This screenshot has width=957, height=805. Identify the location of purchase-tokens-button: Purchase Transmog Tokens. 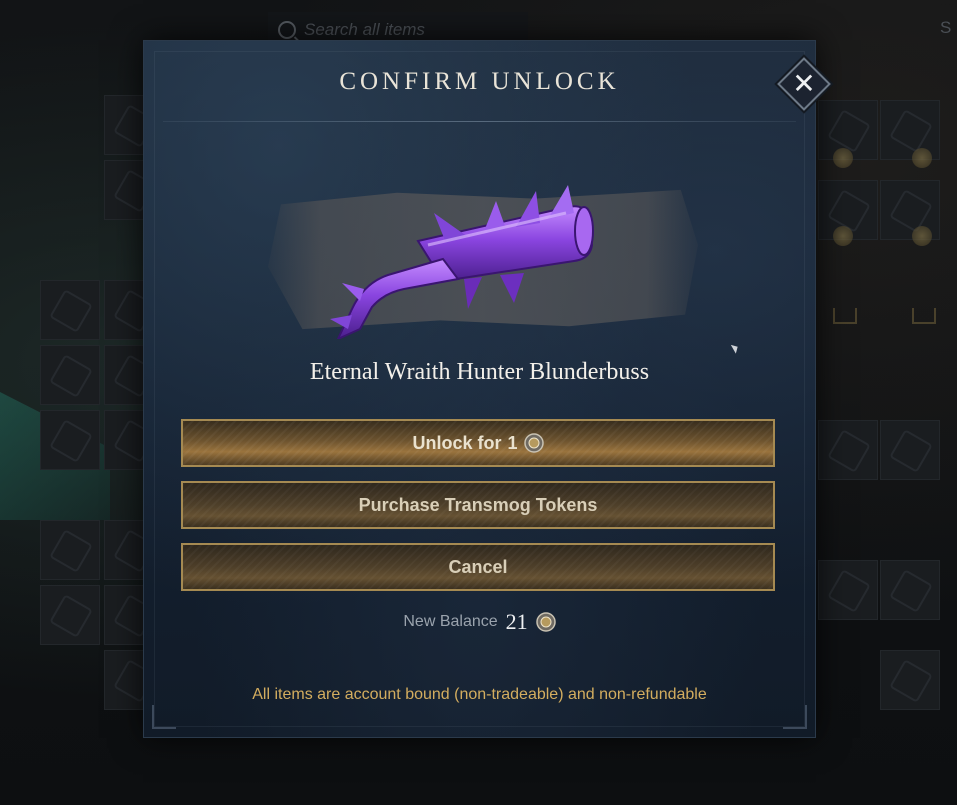
(478, 505).